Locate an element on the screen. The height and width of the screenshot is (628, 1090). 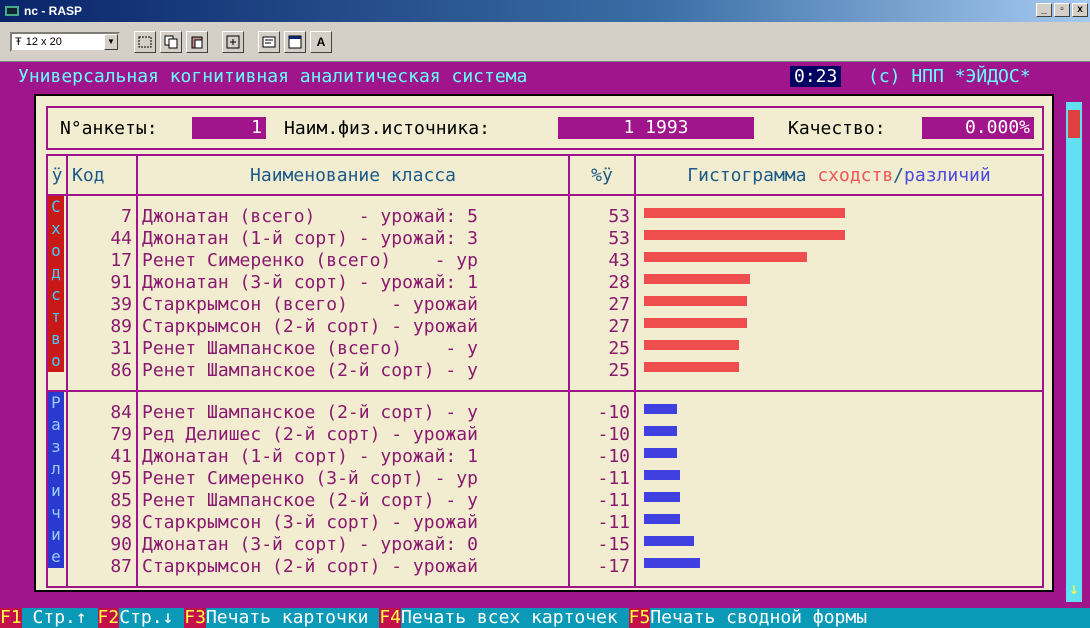
fkey-label: Печать всех карточек is located at coordinates (515, 618).